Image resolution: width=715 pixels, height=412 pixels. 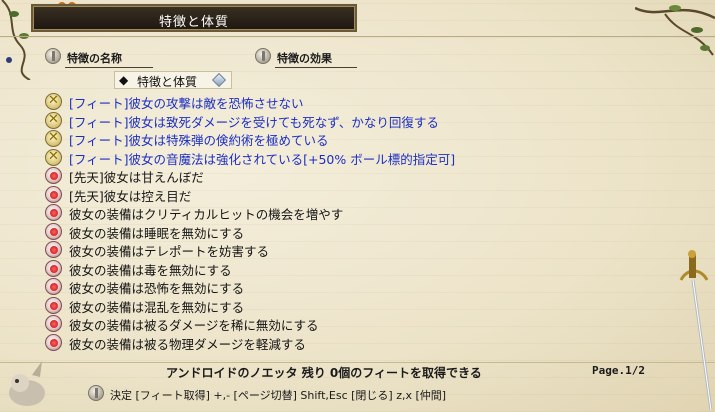 I want to click on list-item-text: [フィート]彼女は特殊弾の倹約術を極めている, so click(x=199, y=140).